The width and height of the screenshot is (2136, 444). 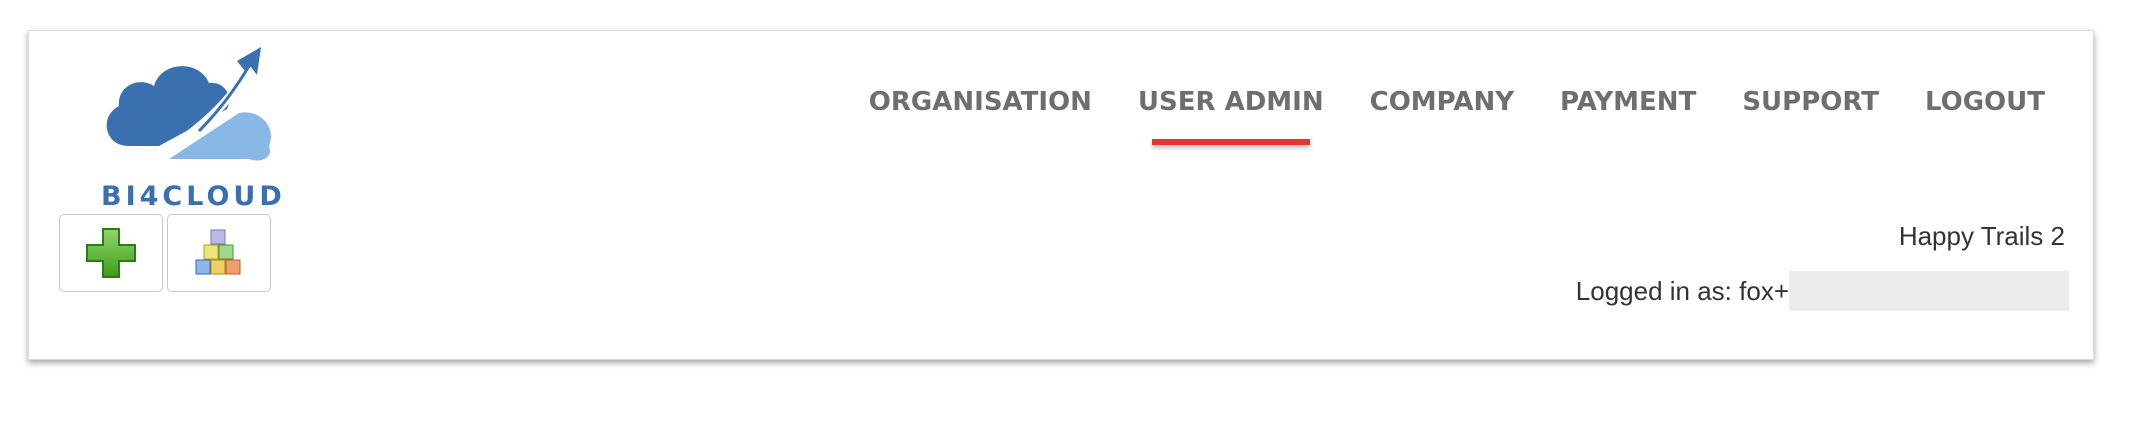 What do you see at coordinates (188, 105) in the screenshot?
I see `cloud-logo-icon` at bounding box center [188, 105].